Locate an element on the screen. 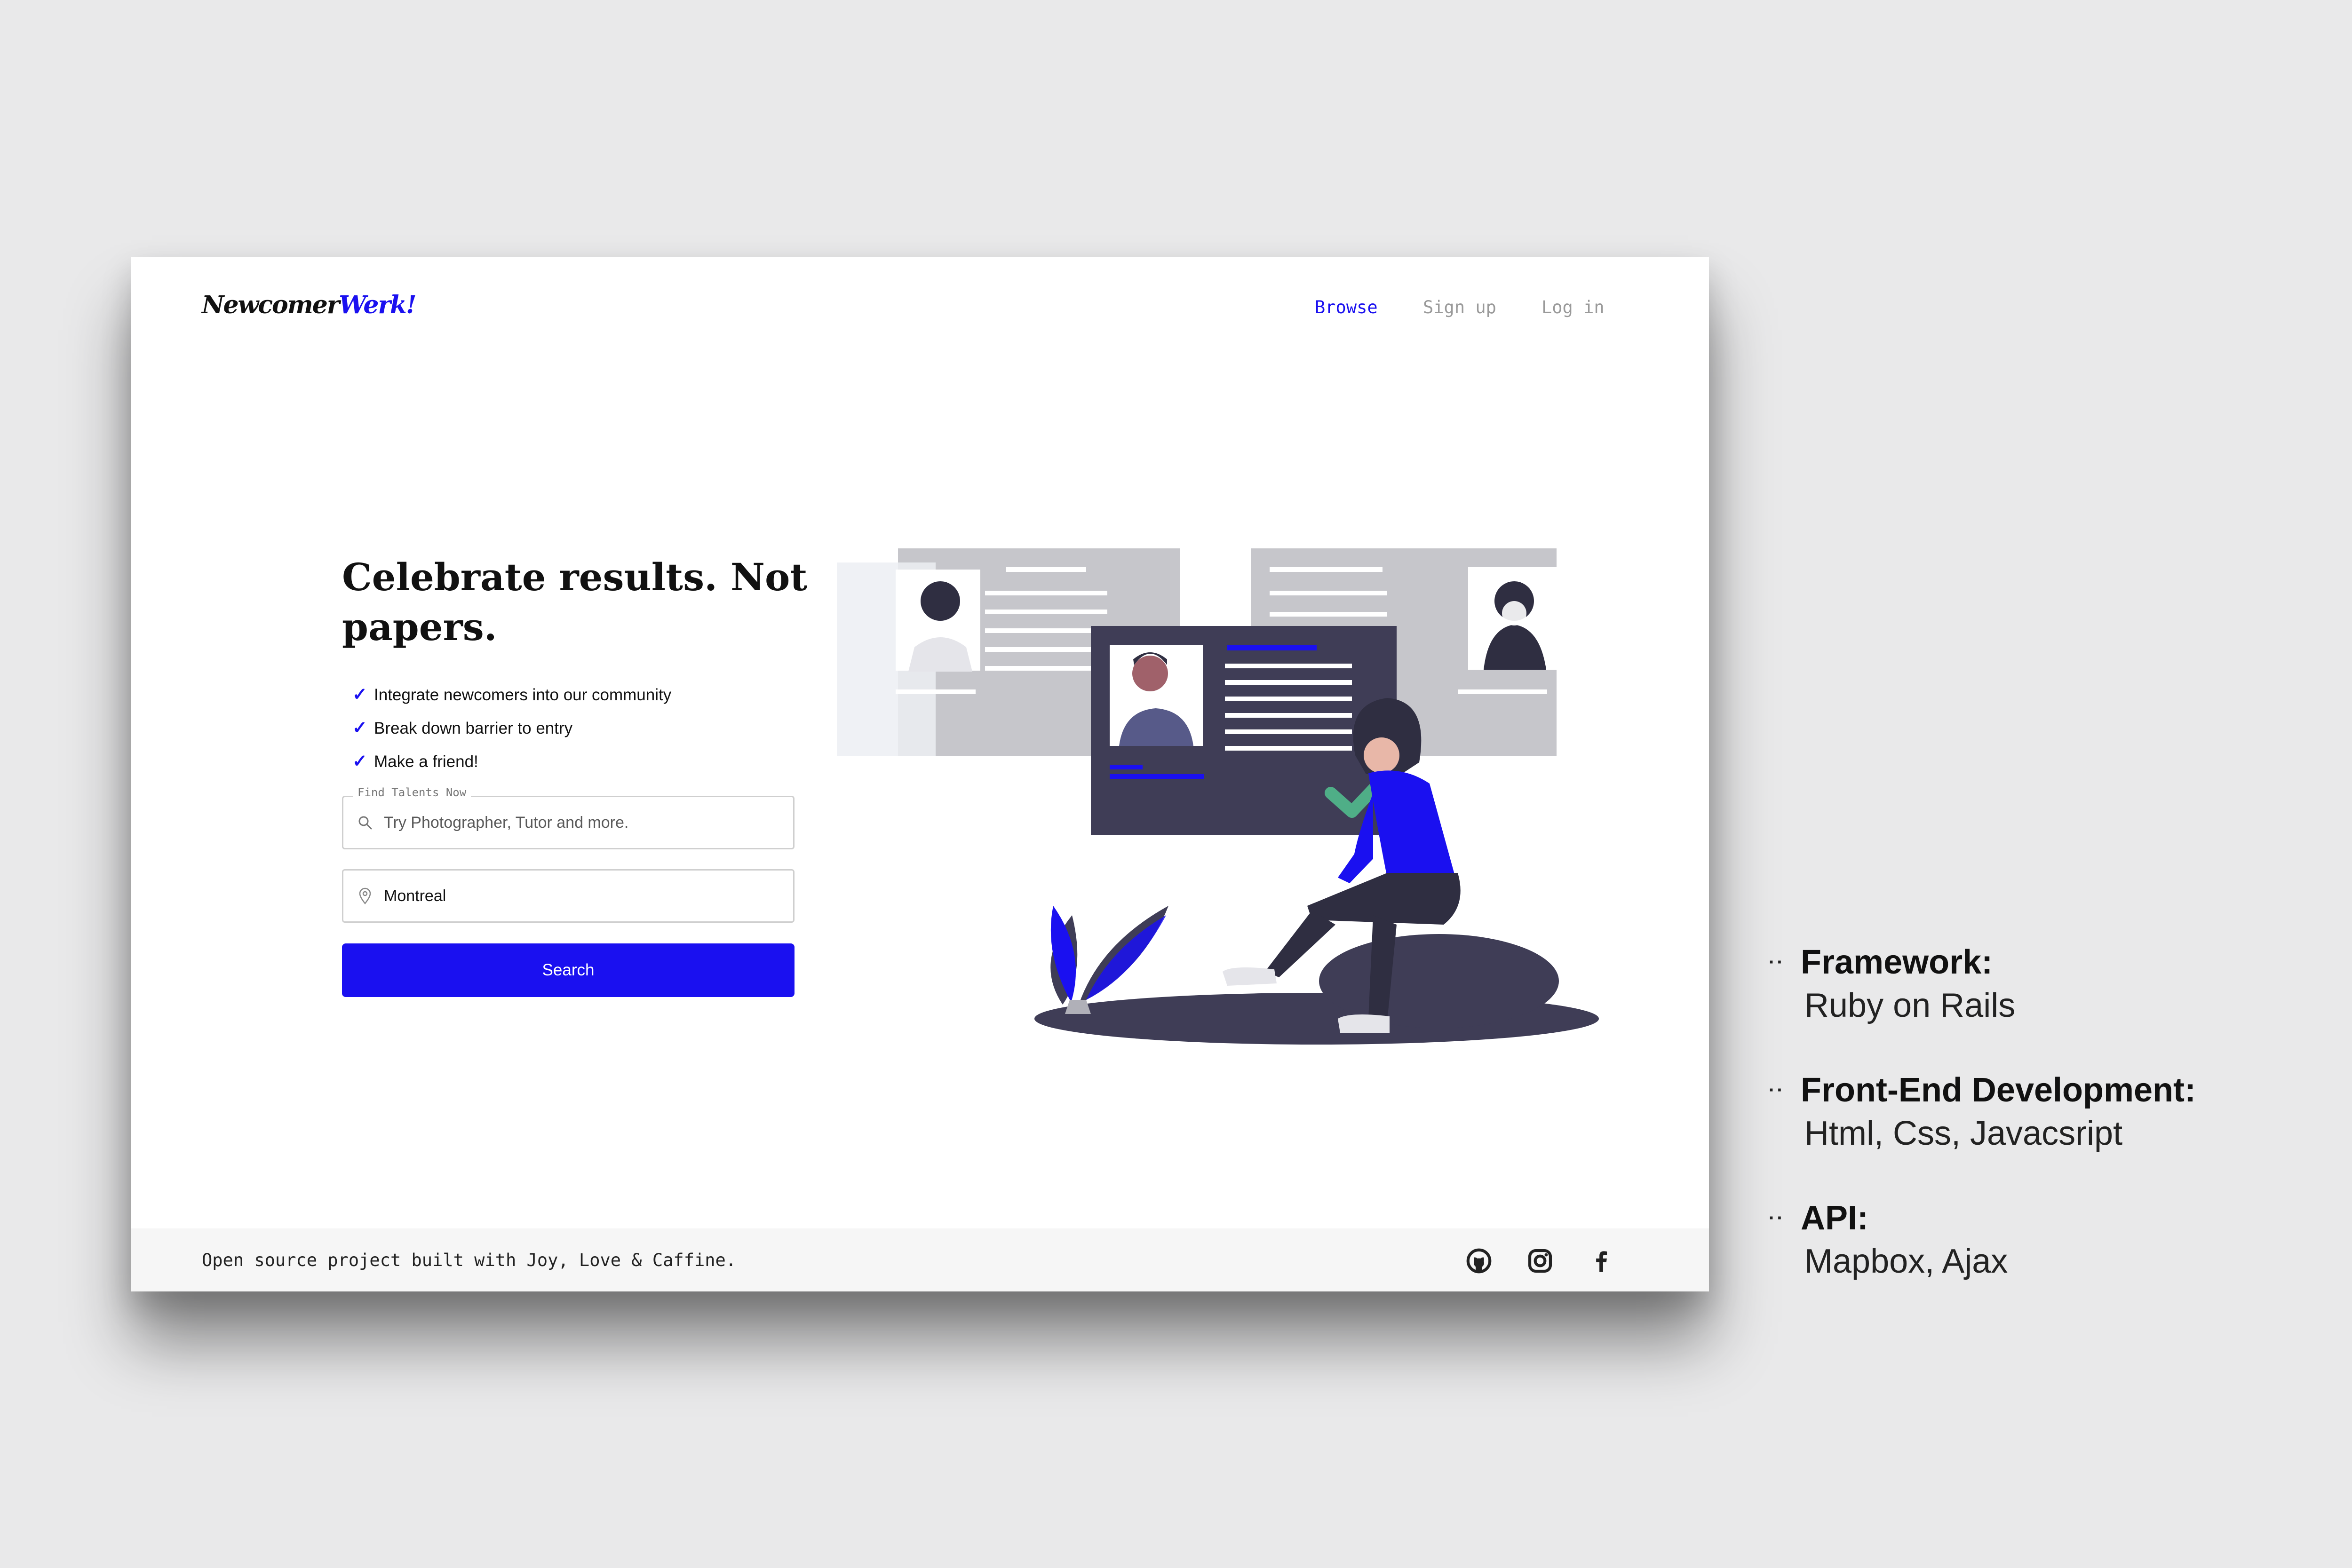 The image size is (2352, 1568). talent-search-field: Find Talents Now is located at coordinates (568, 817).